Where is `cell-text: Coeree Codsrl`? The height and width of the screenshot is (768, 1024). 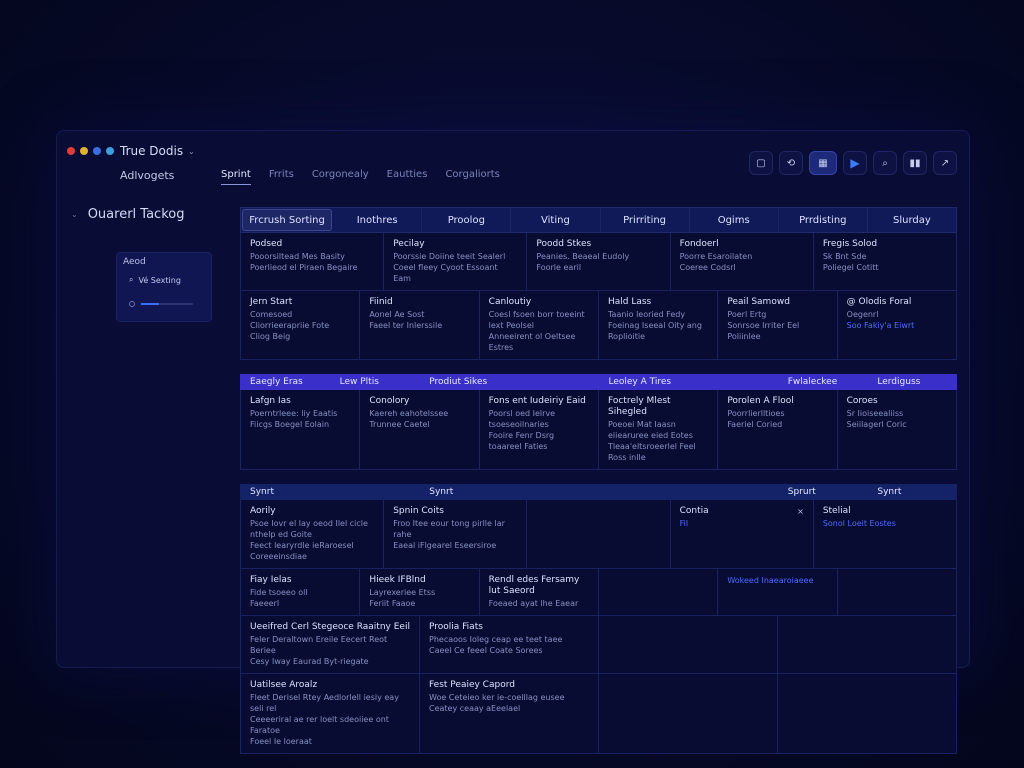
cell-text: Coeree Codsrl is located at coordinates (707, 267).